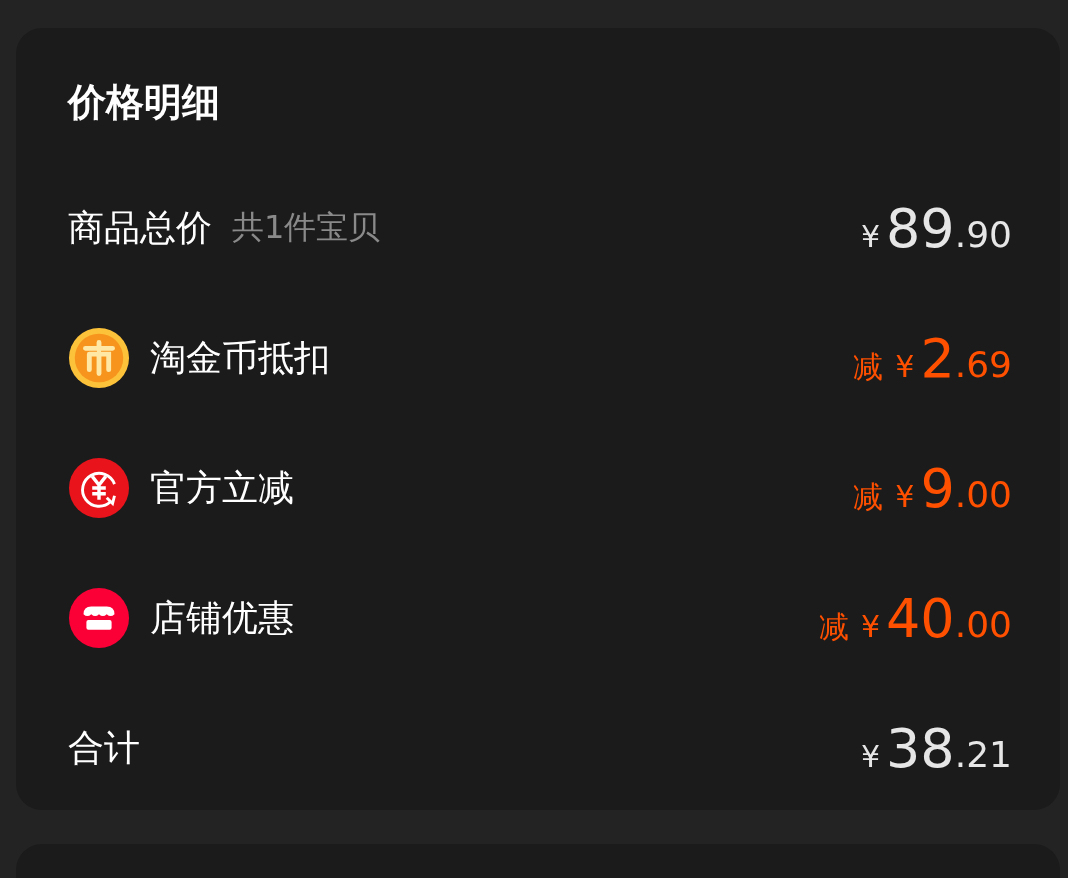 Image resolution: width=1068 pixels, height=878 pixels. I want to click on row-label: 商品总价, so click(140, 227).